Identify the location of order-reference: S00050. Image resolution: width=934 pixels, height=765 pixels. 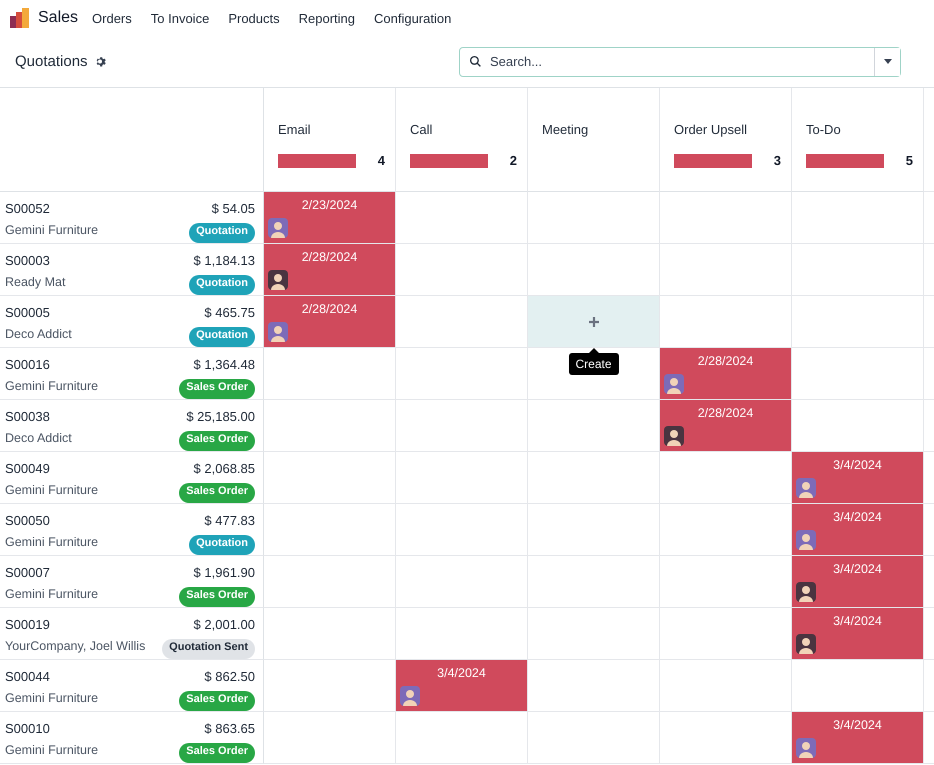
(28, 521).